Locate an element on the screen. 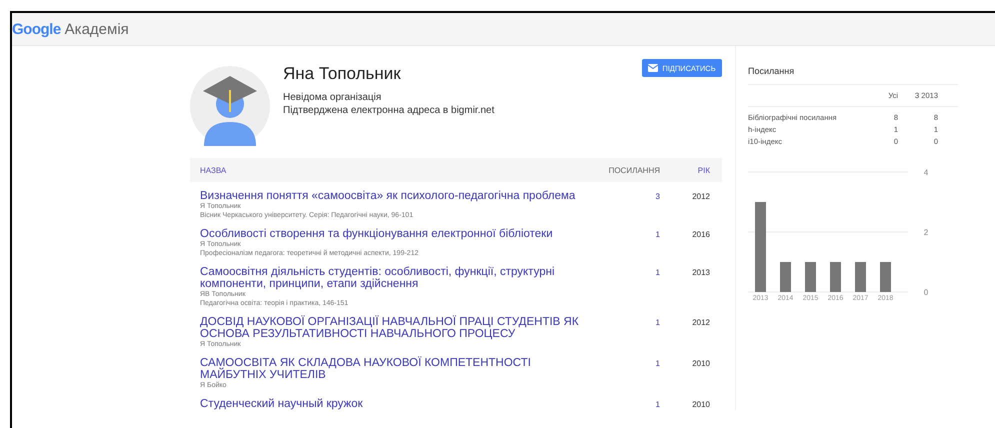 Image resolution: width=995 pixels, height=428 pixels. mail-icon is located at coordinates (653, 68).